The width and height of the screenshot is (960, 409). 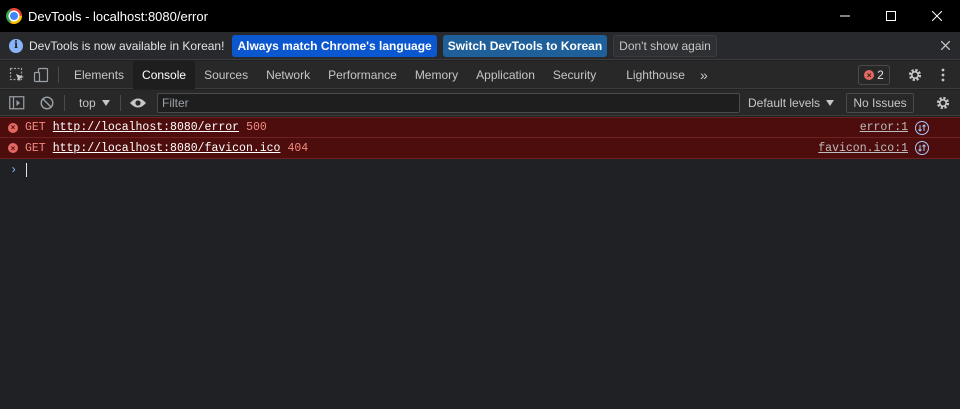 I want to click on context-value: top, so click(x=87, y=102).